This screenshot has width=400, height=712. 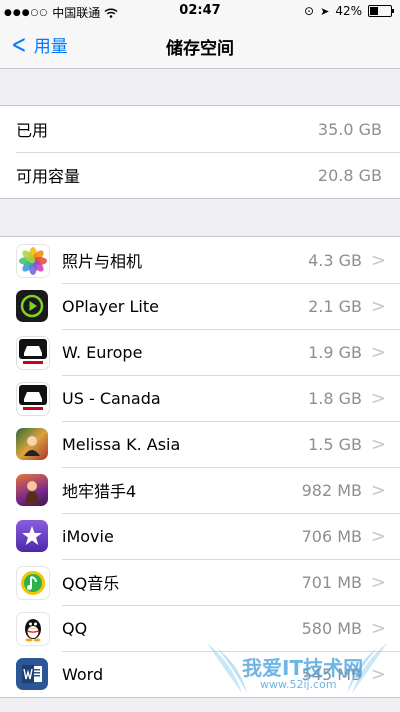 I want to click on location-icon: ➤, so click(x=325, y=11).